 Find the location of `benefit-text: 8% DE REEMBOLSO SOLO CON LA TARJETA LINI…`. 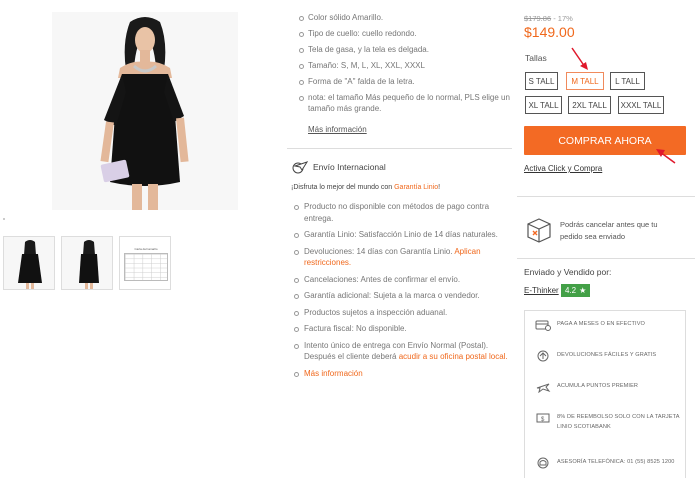

benefit-text: 8% DE REEMBOLSO SOLO CON LA TARJETA LINI… is located at coordinates (618, 422).